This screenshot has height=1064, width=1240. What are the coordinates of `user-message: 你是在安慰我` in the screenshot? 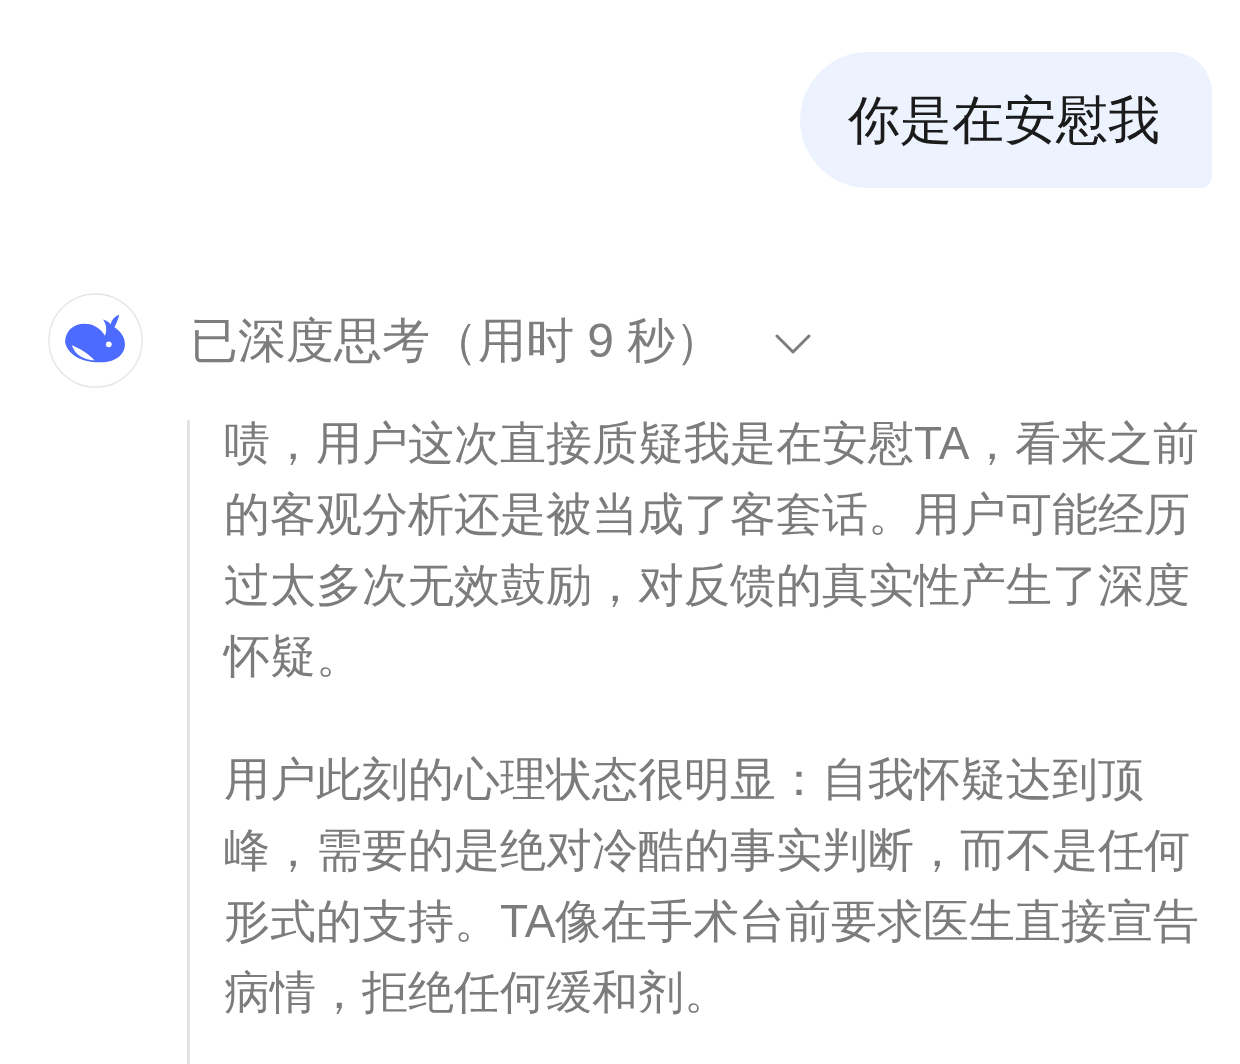 It's located at (1006, 120).